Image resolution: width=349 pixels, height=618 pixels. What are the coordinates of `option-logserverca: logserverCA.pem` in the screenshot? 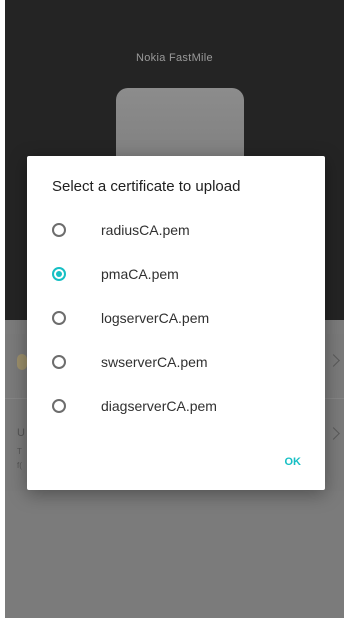 It's located at (176, 320).